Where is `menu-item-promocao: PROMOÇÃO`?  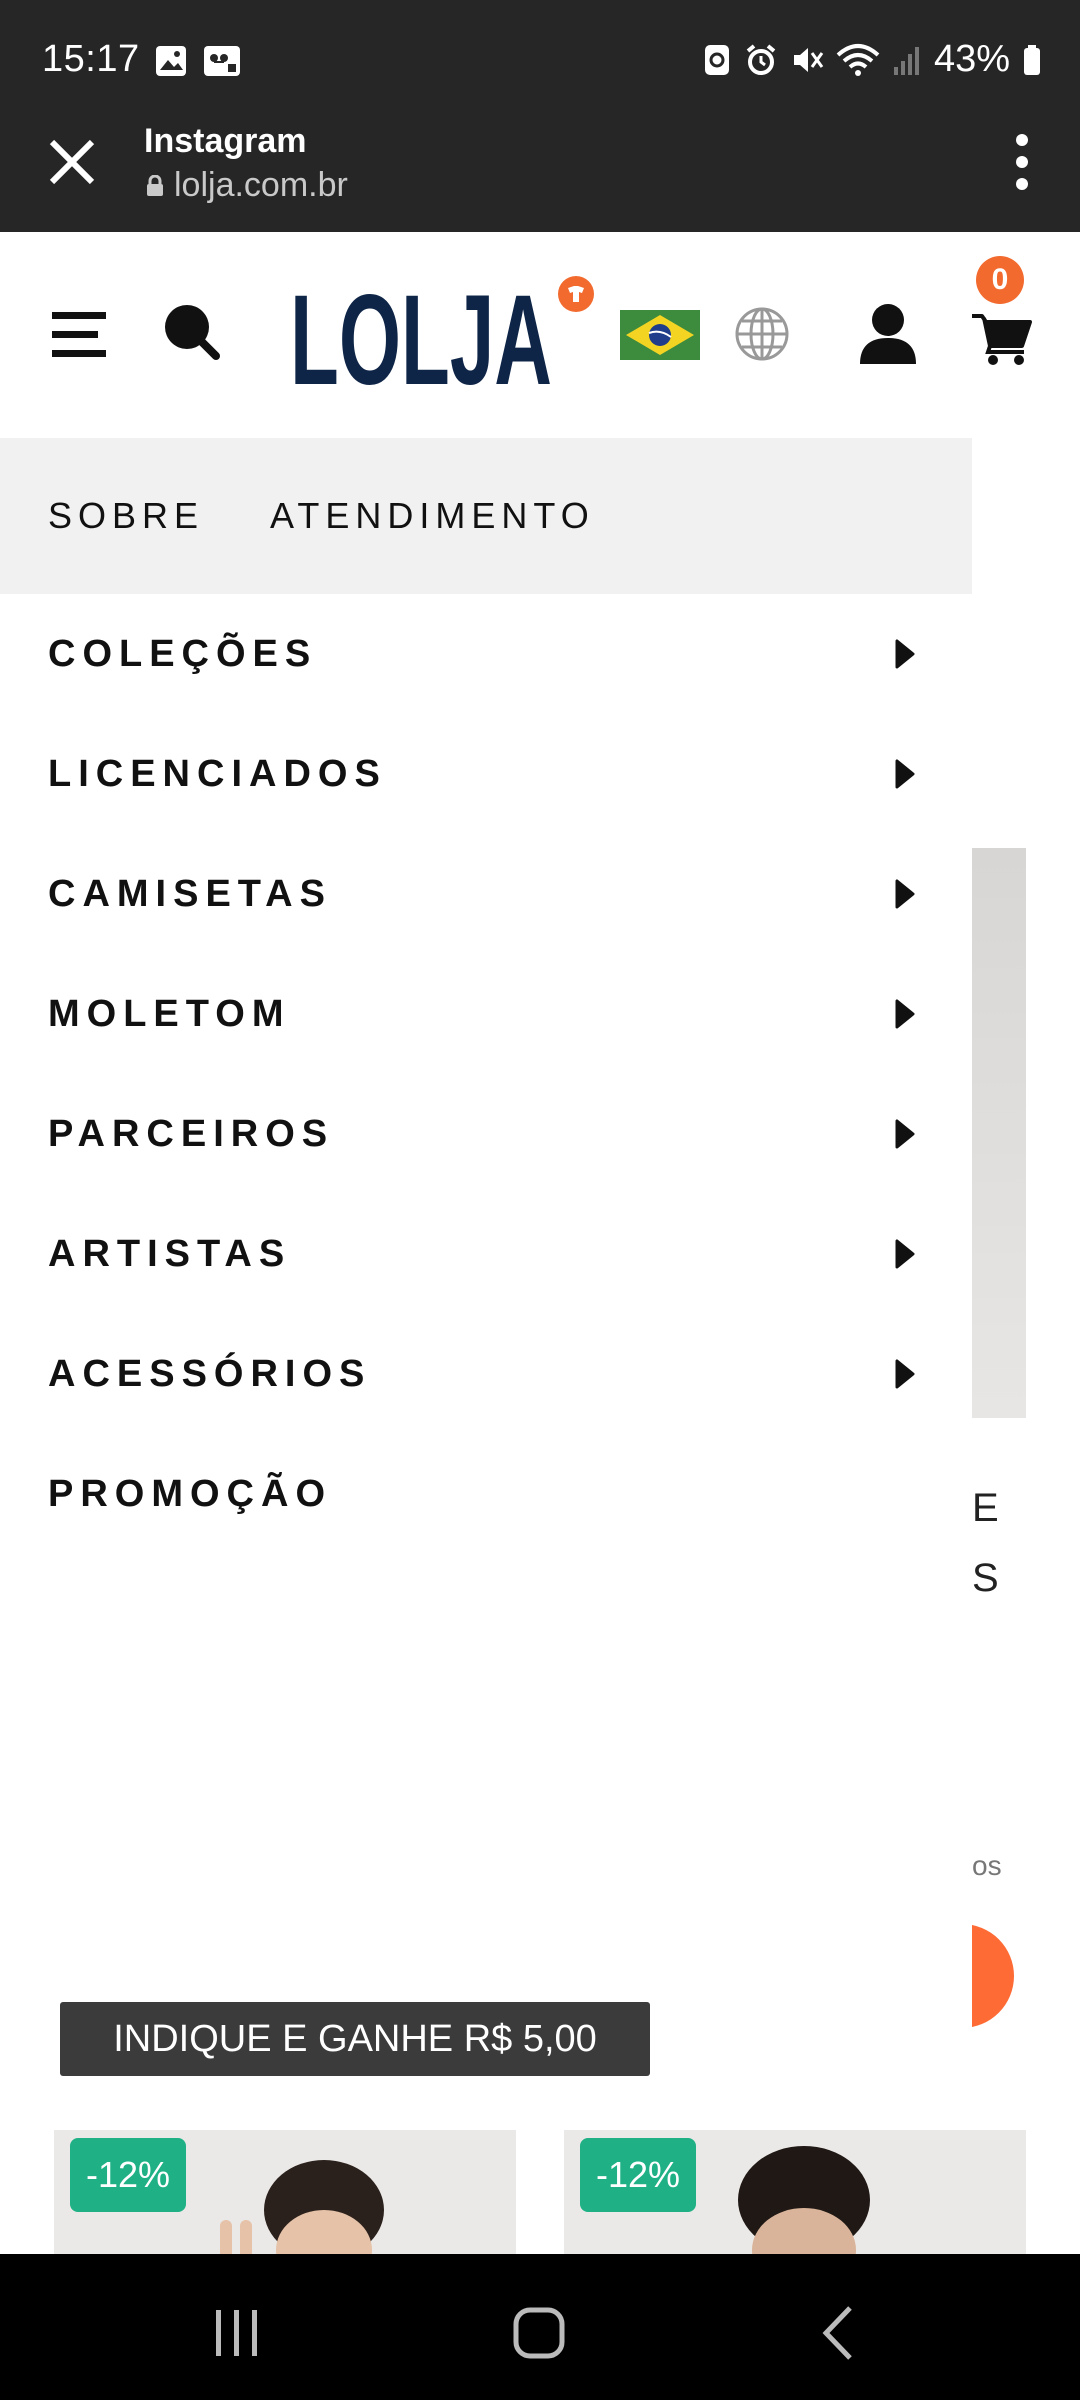
menu-item-promocao: PROMOÇÃO is located at coordinates (486, 1494).